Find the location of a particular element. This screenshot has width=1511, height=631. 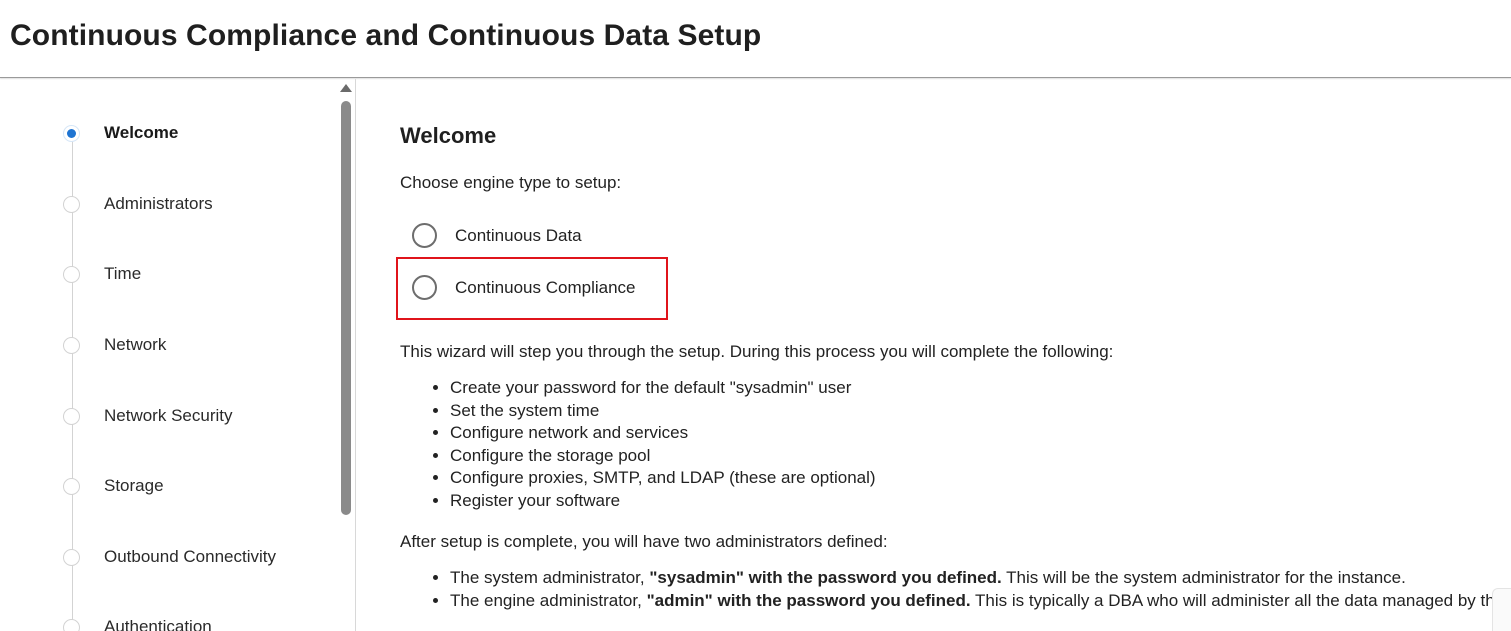

list-item: Set the system time is located at coordinates (663, 411).